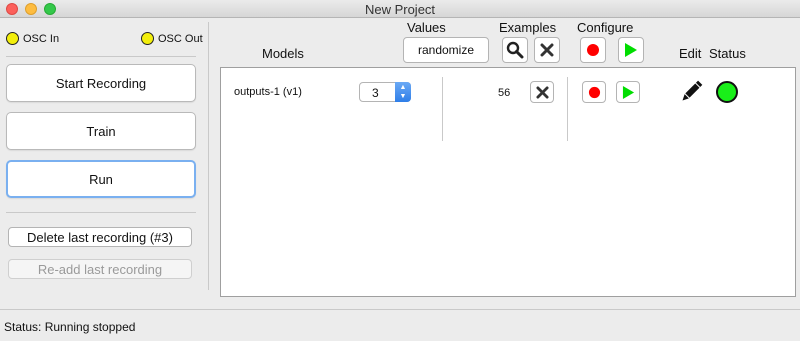  I want to click on delete-all-examples-button, so click(547, 50).